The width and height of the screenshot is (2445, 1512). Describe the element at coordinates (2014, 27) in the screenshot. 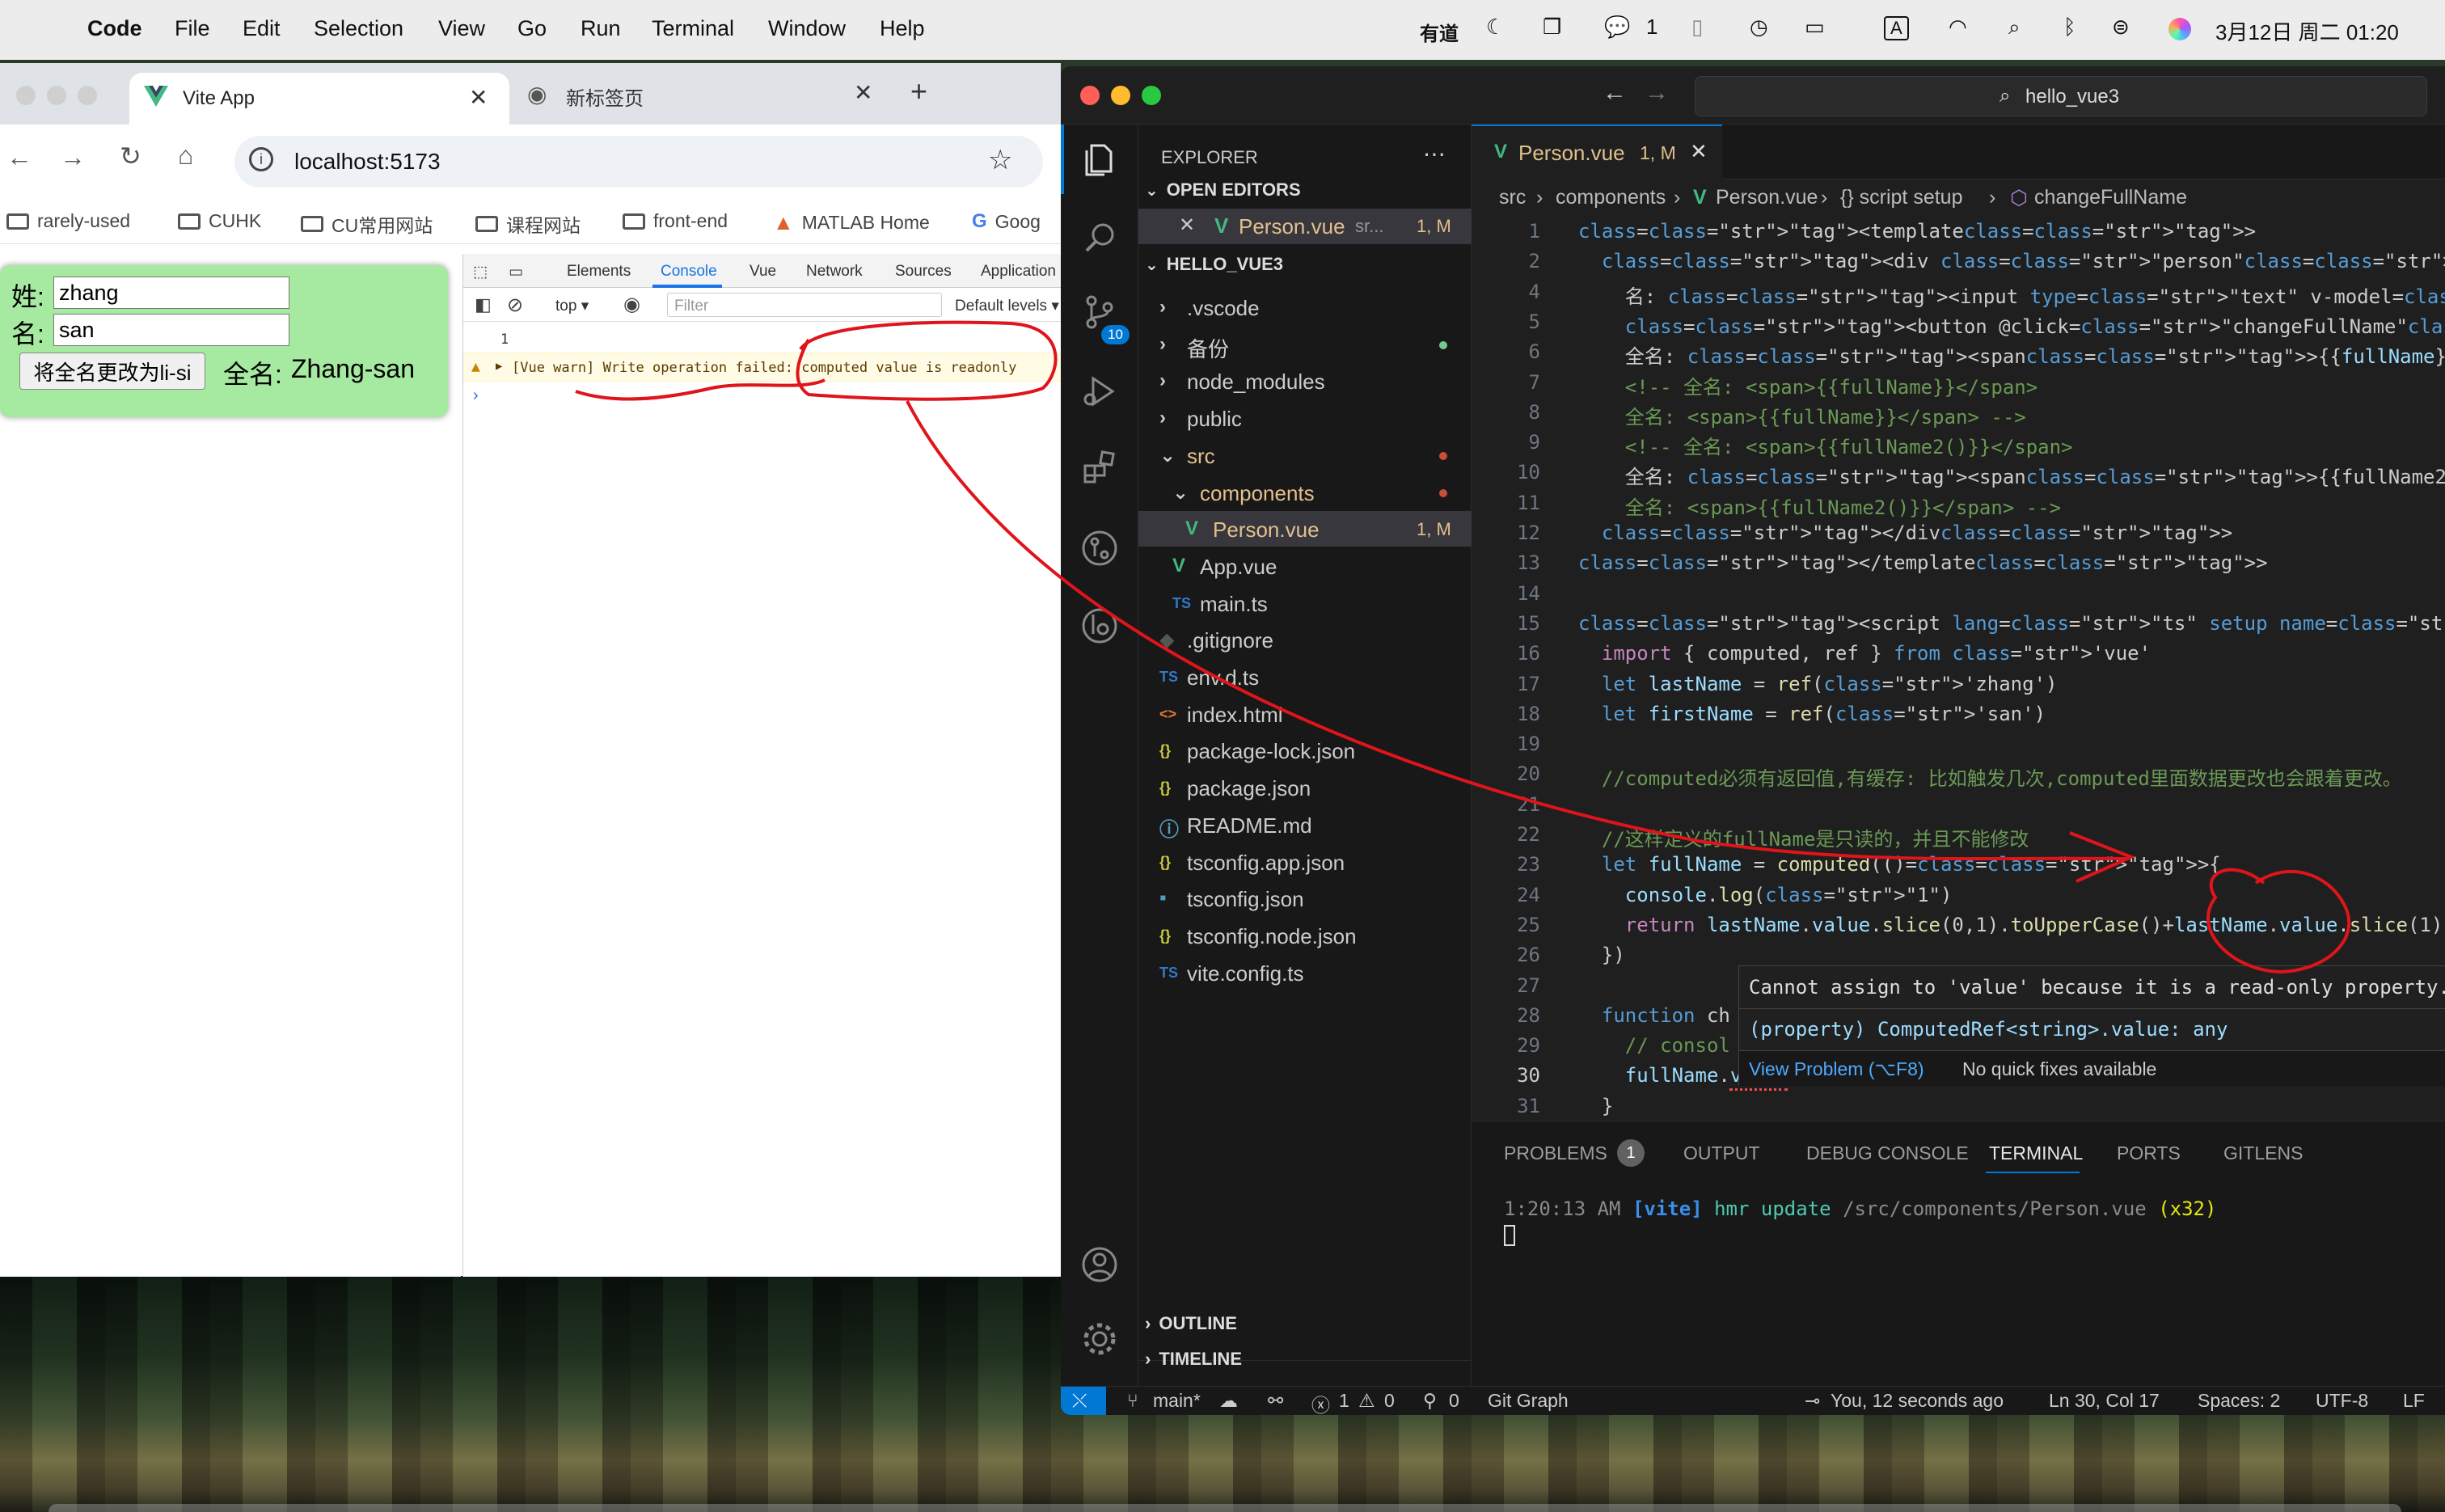

I see `search-icon: ⌕` at that location.